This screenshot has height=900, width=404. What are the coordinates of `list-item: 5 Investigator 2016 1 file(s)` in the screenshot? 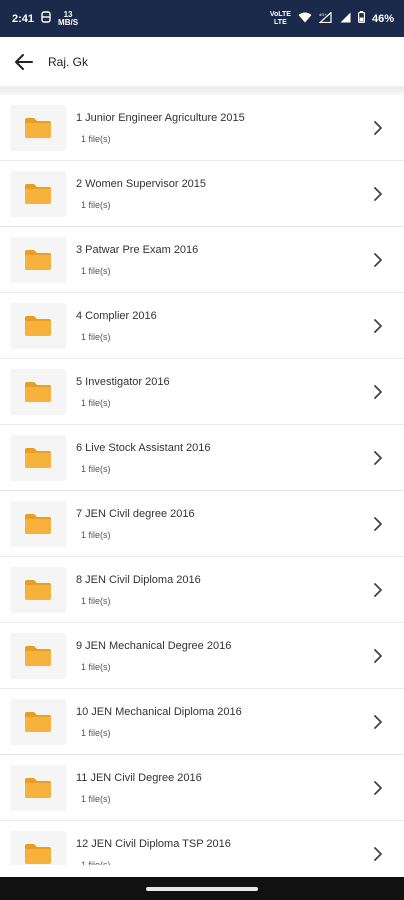 It's located at (202, 392).